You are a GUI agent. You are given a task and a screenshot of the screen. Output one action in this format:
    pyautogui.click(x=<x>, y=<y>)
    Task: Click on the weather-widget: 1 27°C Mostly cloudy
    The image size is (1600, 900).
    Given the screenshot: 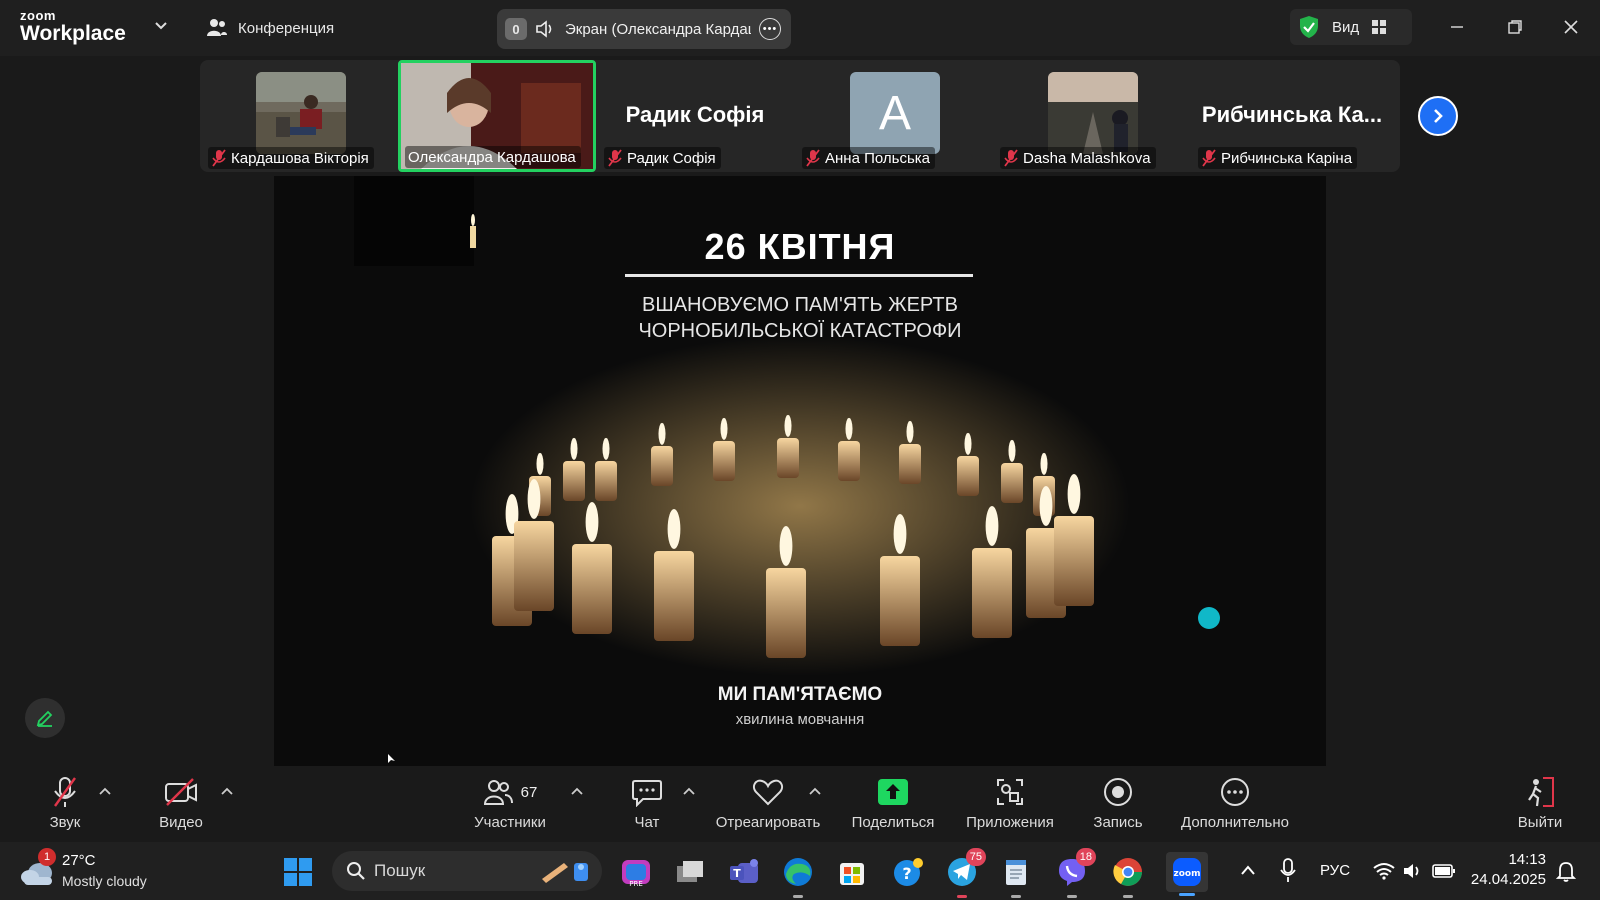 What is the action you would take?
    pyautogui.click(x=100, y=871)
    